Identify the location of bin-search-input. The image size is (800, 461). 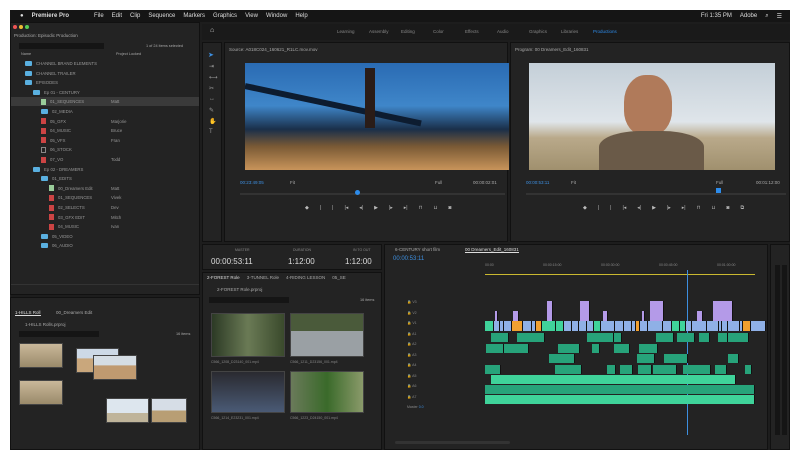
(59, 334).